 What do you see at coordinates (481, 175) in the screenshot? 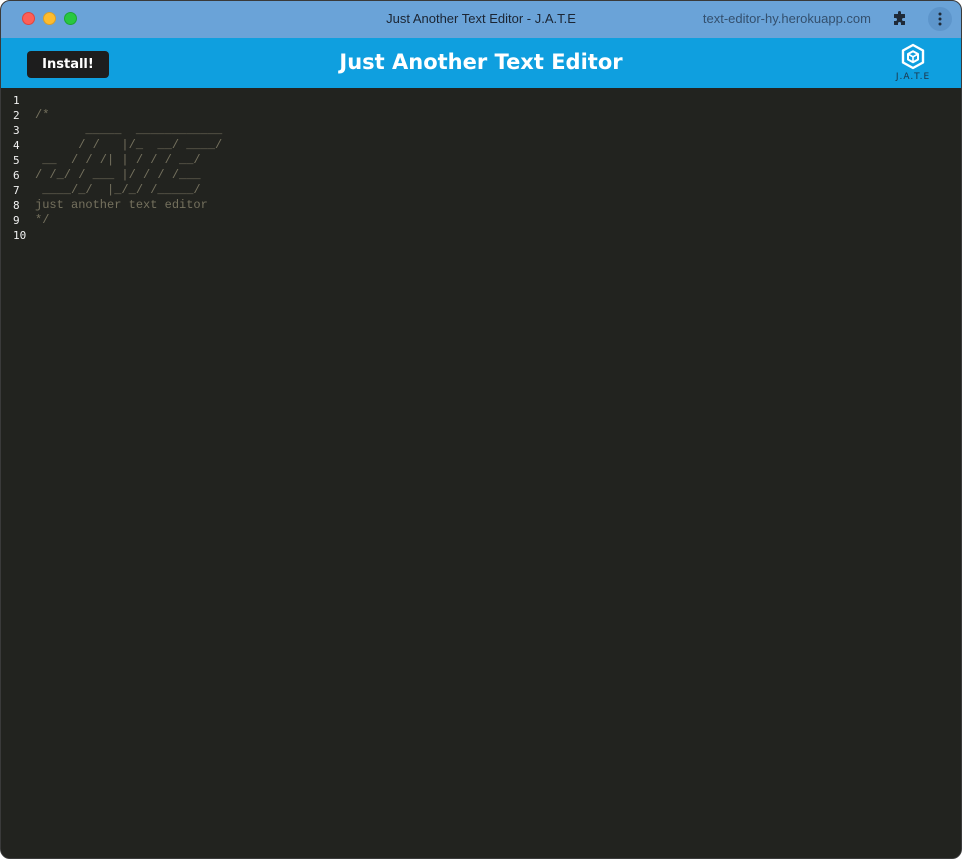
I see `editor-line: 6 / /_/ / ___ |/ / / /___` at bounding box center [481, 175].